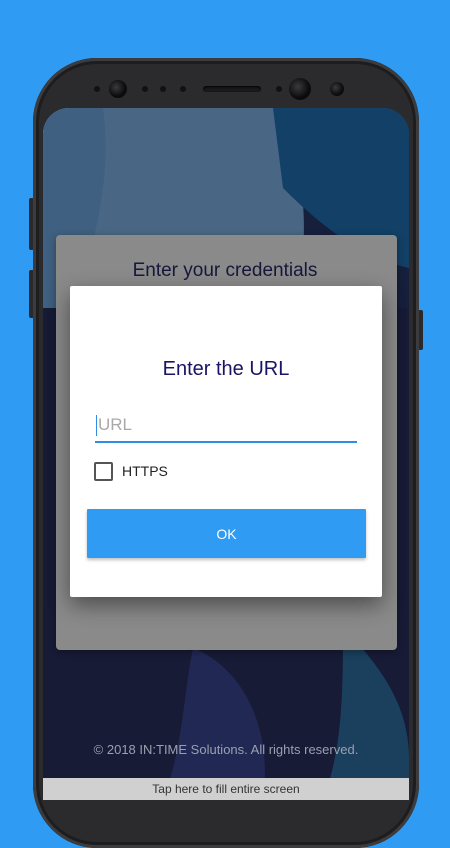  What do you see at coordinates (225, 270) in the screenshot?
I see `credentials-title: Enter your credentials` at bounding box center [225, 270].